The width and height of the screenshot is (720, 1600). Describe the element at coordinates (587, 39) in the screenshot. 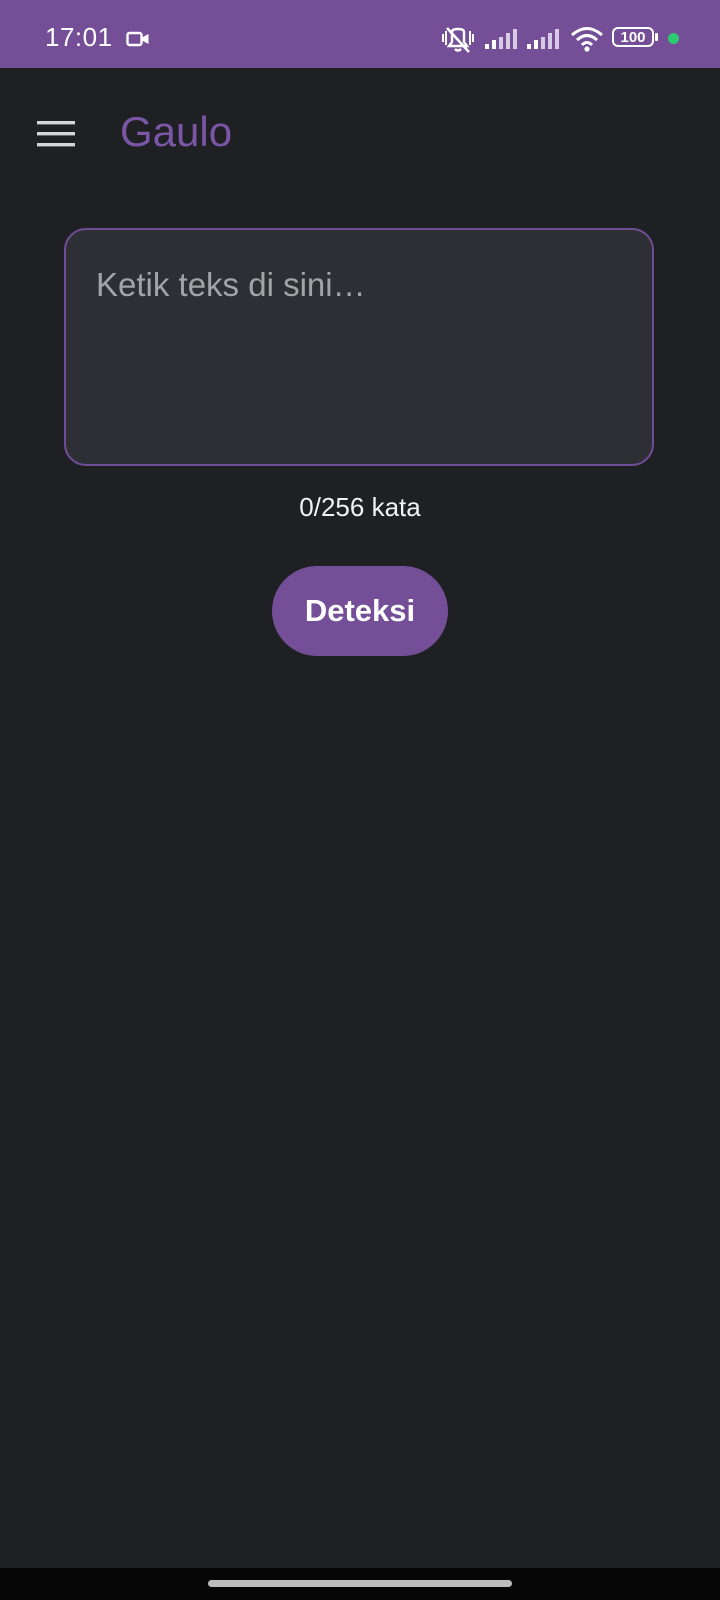

I see `wifi-icon` at that location.